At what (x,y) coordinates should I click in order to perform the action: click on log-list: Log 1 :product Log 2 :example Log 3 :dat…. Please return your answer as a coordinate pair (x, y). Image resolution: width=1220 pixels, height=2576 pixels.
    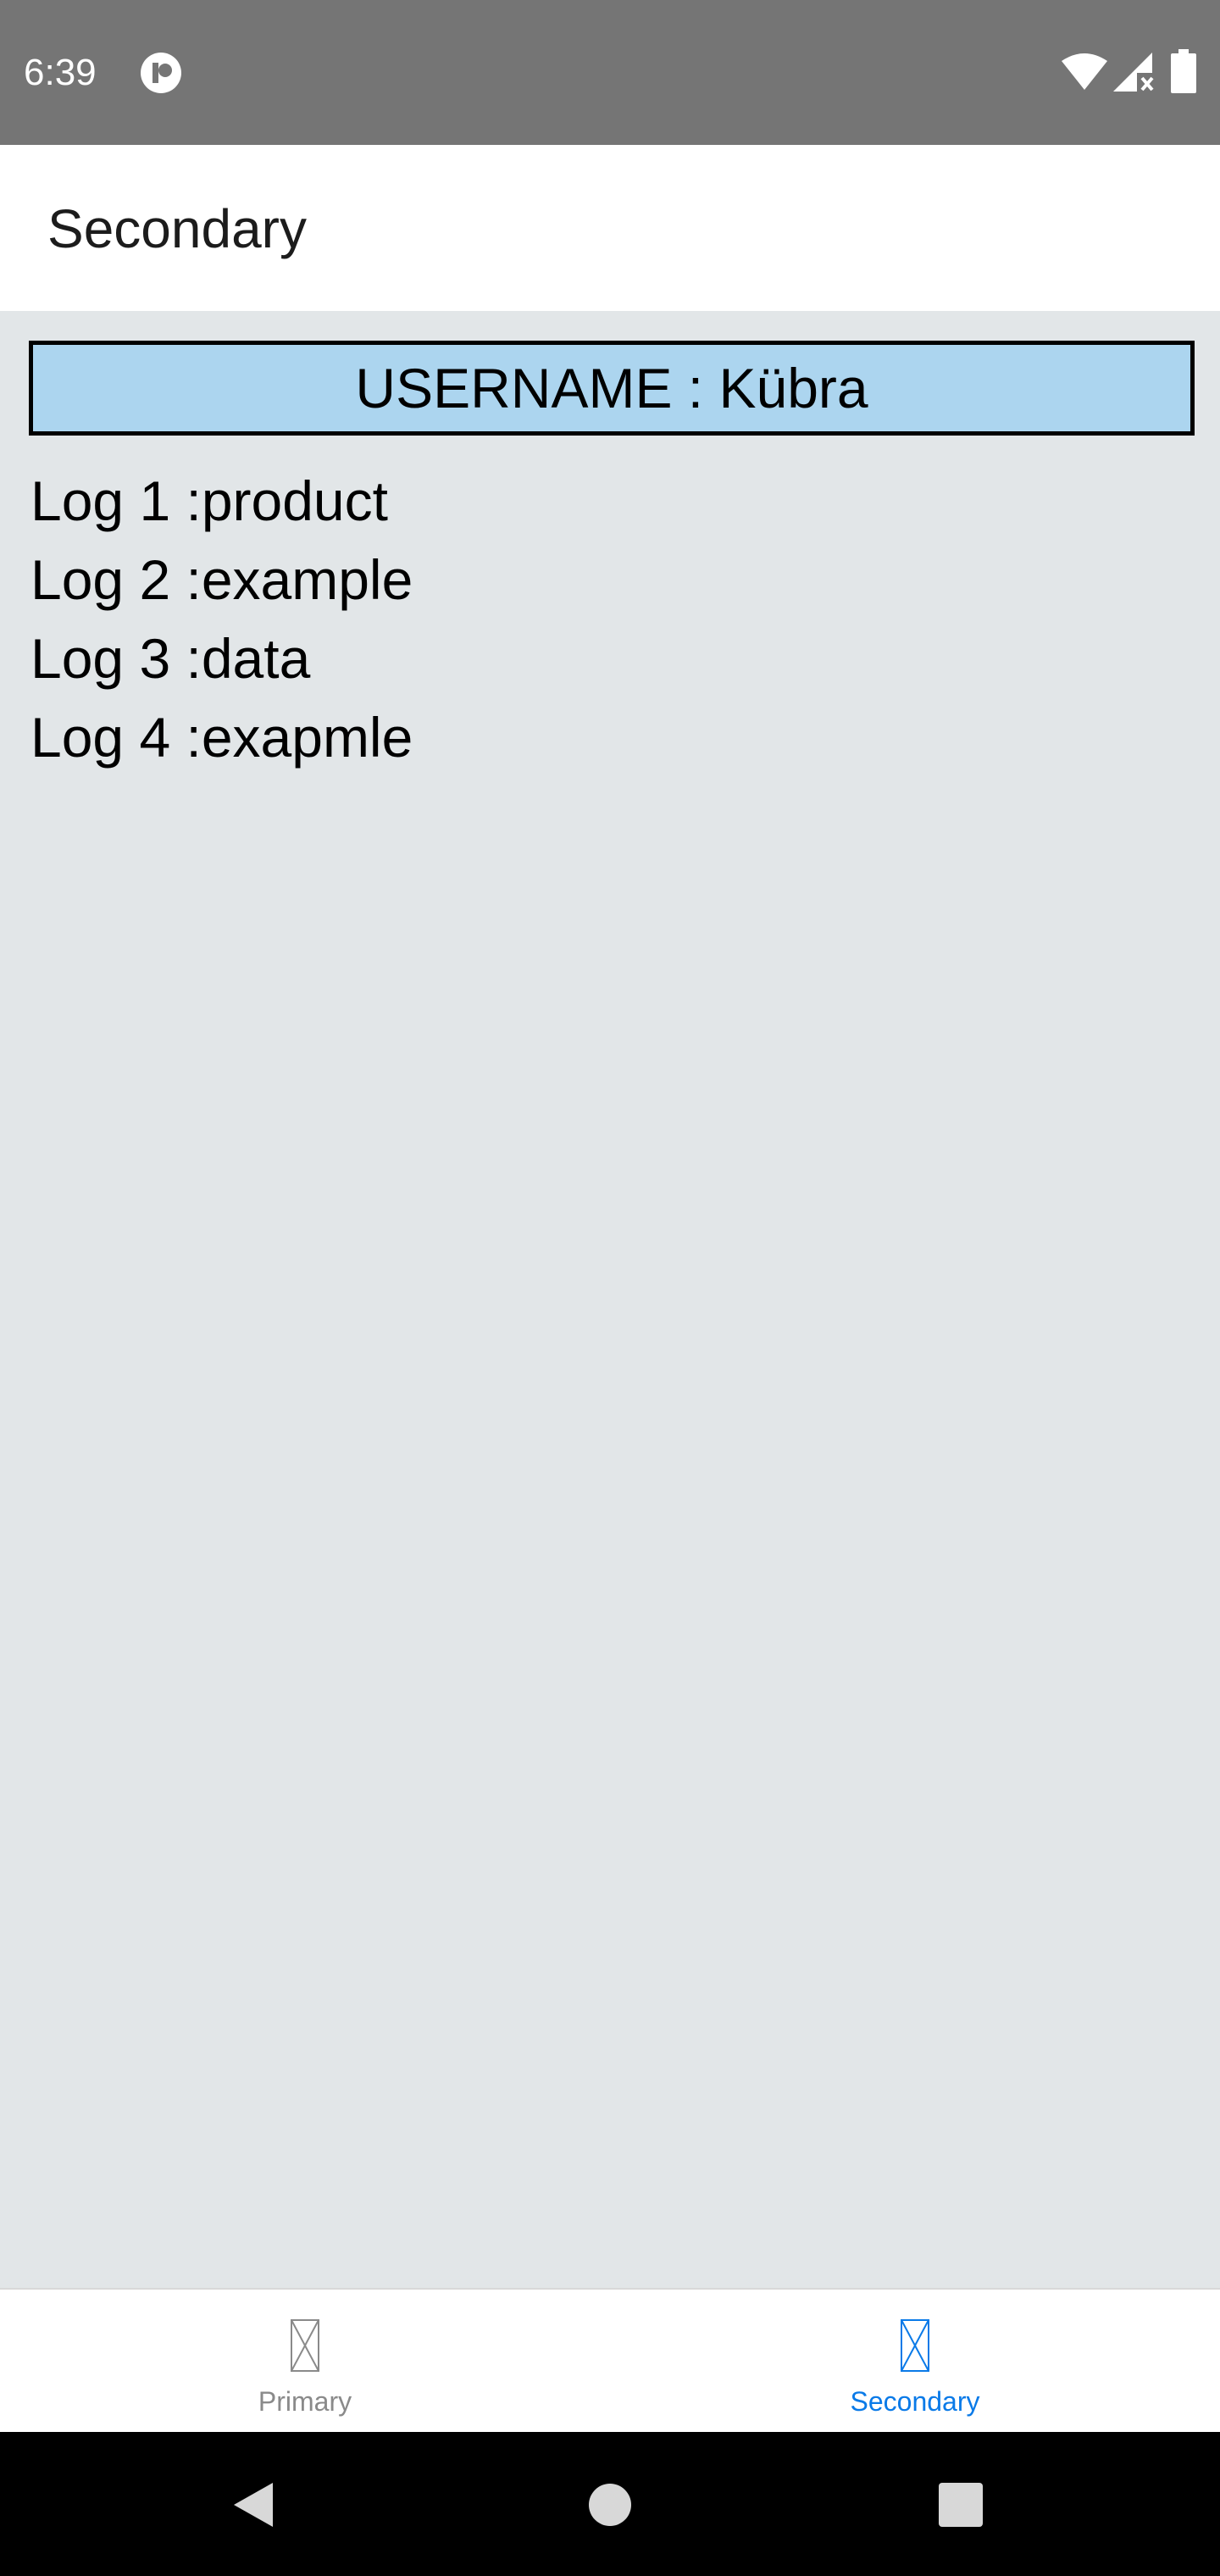
    Looking at the image, I should click on (221, 619).